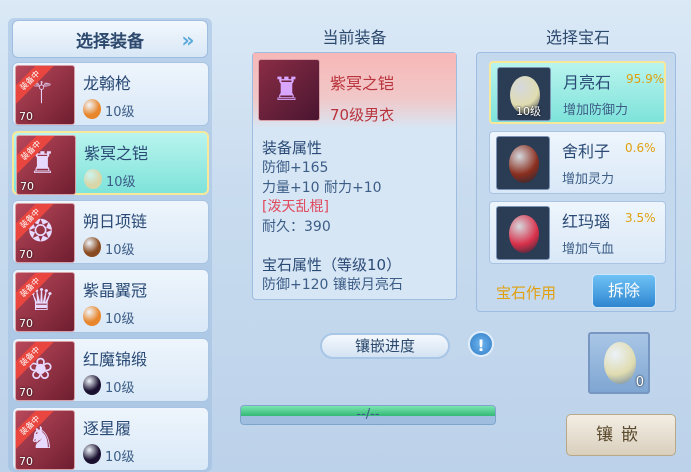 The width and height of the screenshot is (691, 472). What do you see at coordinates (368, 414) in the screenshot?
I see `progress-text: --/--` at bounding box center [368, 414].